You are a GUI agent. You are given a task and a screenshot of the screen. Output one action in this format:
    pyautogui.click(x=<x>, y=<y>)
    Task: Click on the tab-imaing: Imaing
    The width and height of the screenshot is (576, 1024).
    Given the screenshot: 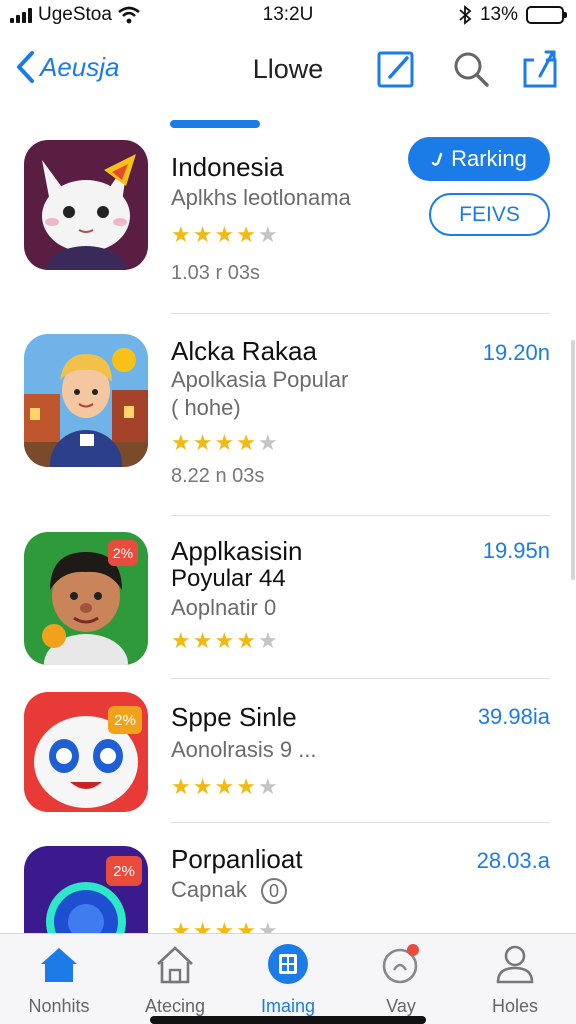 What is the action you would take?
    pyautogui.click(x=288, y=982)
    